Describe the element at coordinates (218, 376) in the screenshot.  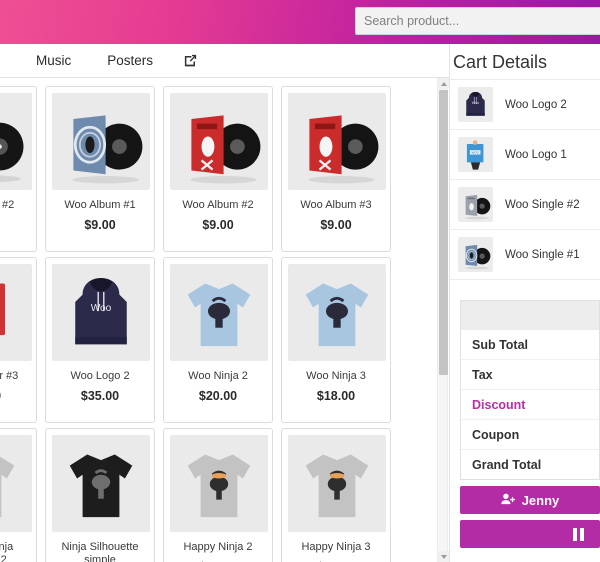
I see `product-name: Woo Ninja 2` at that location.